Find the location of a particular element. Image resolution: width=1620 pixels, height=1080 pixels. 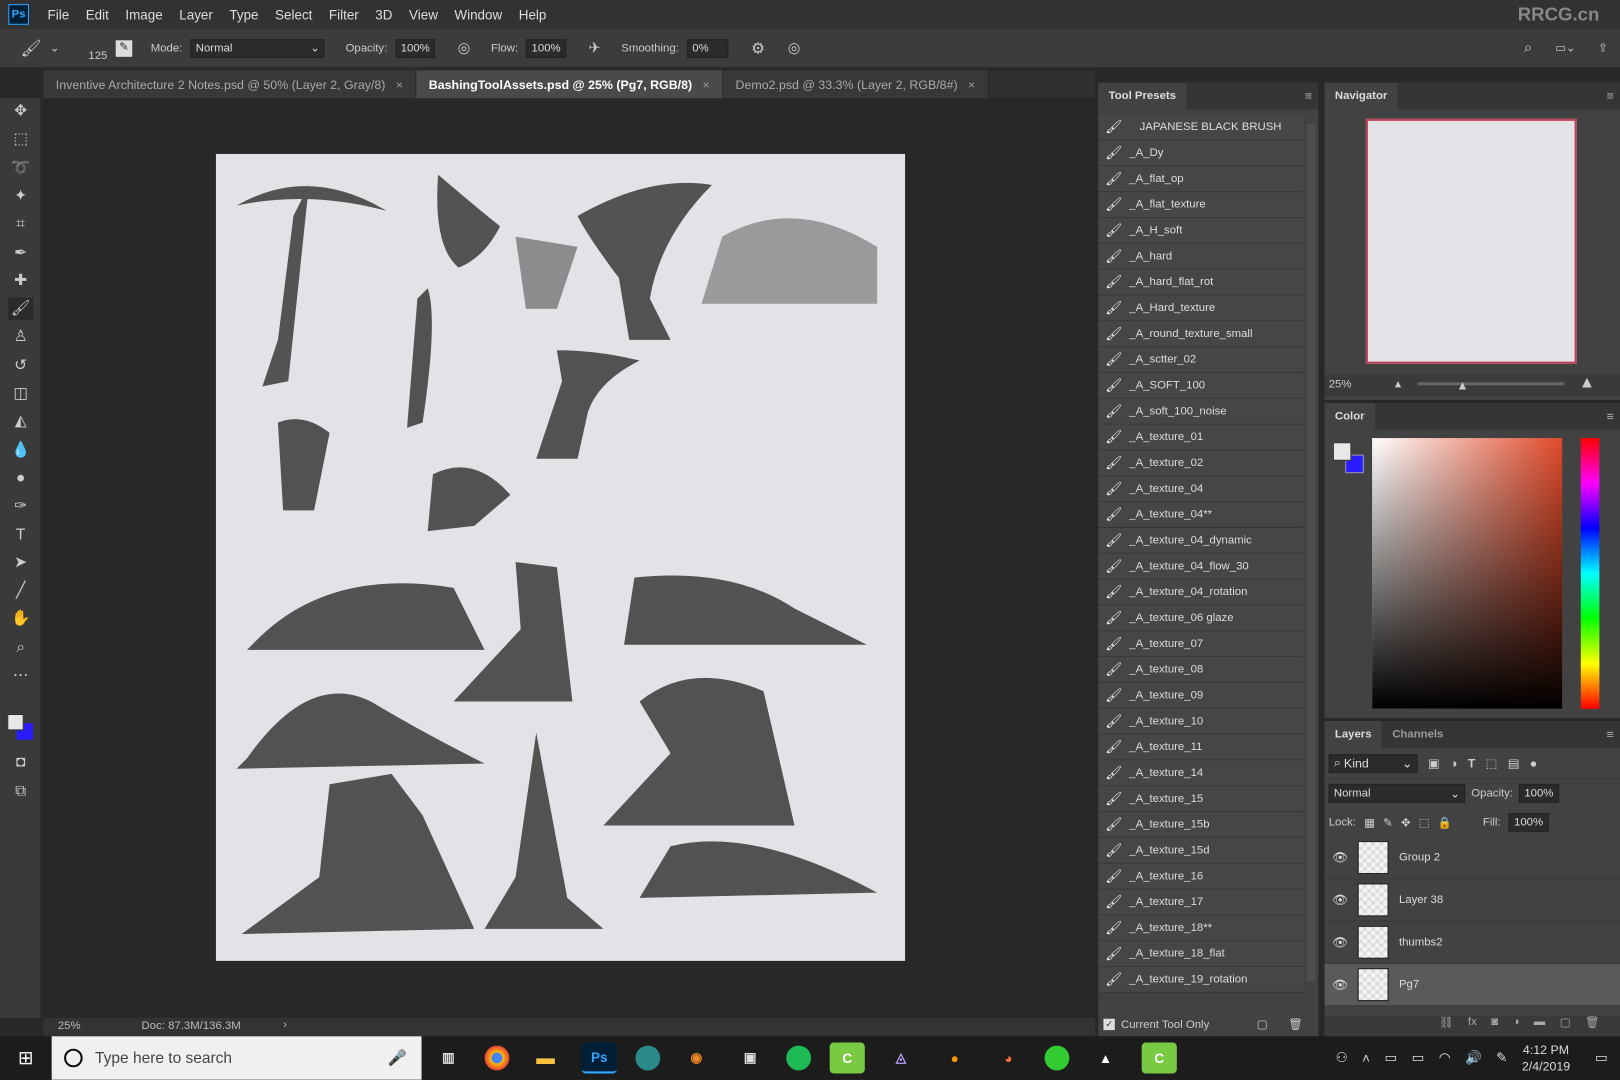

tool-preset-item: 🖌 _A_hard is located at coordinates (1201, 256).